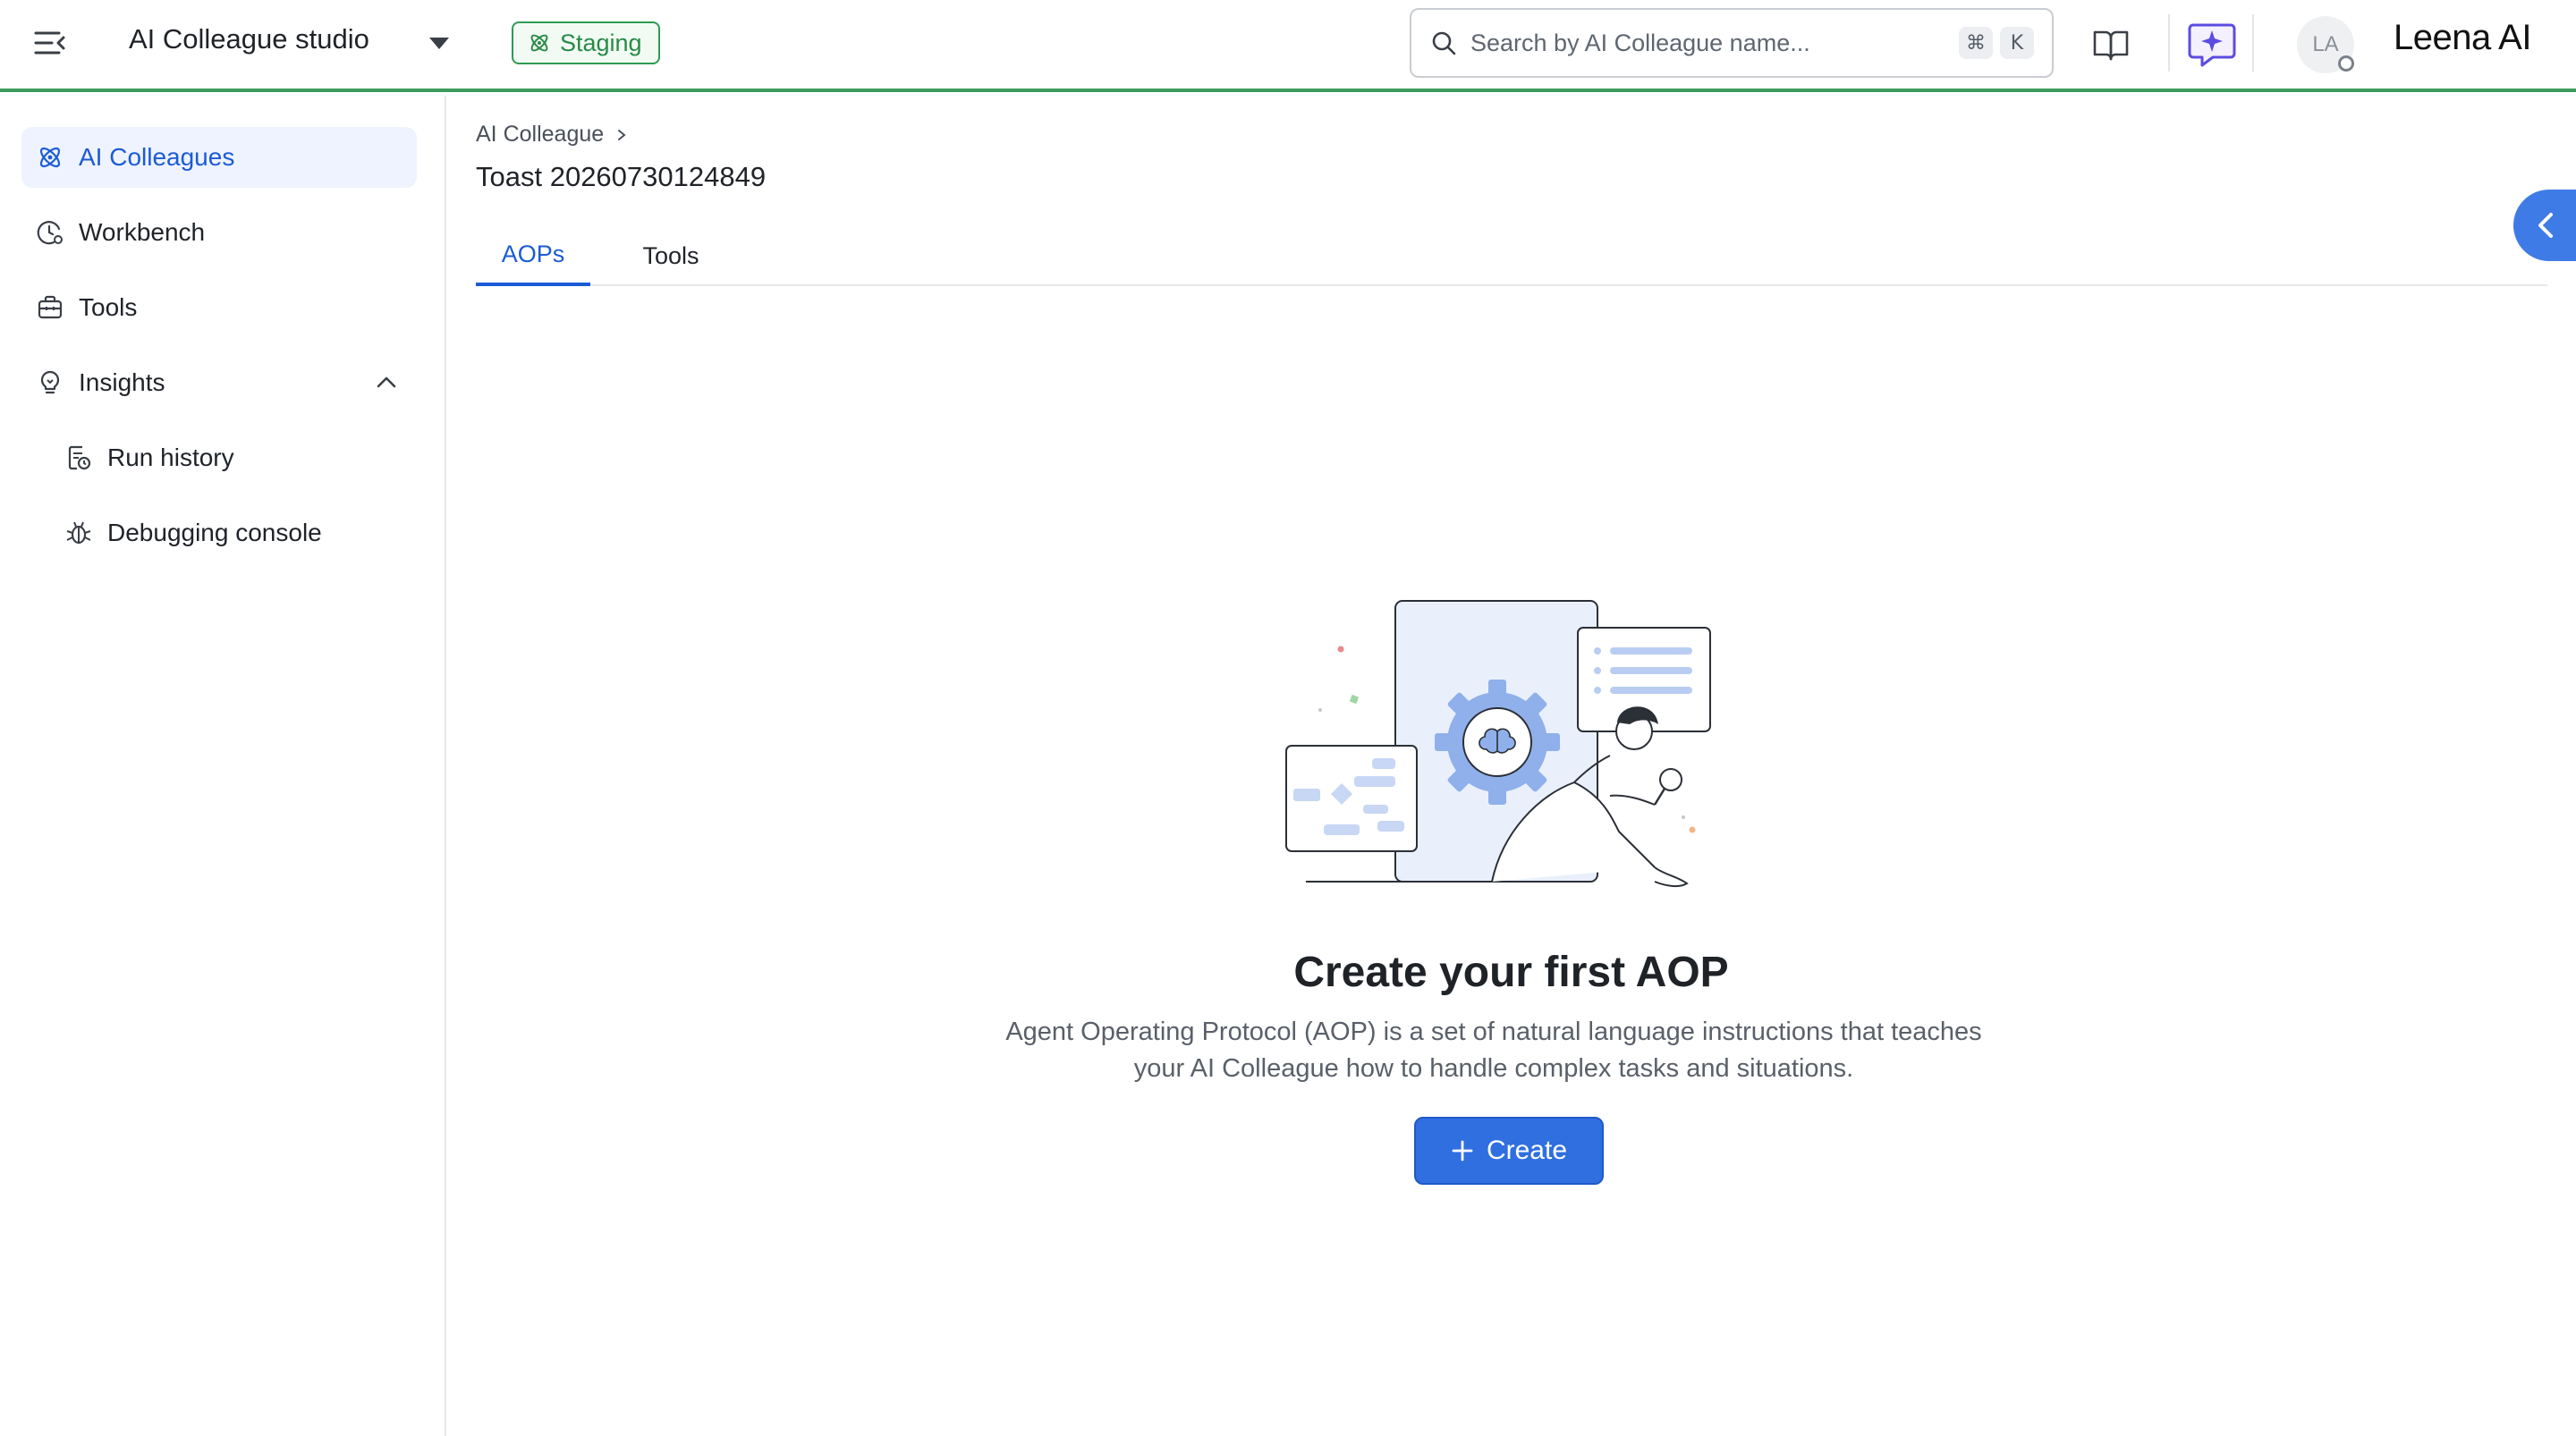  What do you see at coordinates (214, 532) in the screenshot?
I see `sidebar-item-label: Debugging console` at bounding box center [214, 532].